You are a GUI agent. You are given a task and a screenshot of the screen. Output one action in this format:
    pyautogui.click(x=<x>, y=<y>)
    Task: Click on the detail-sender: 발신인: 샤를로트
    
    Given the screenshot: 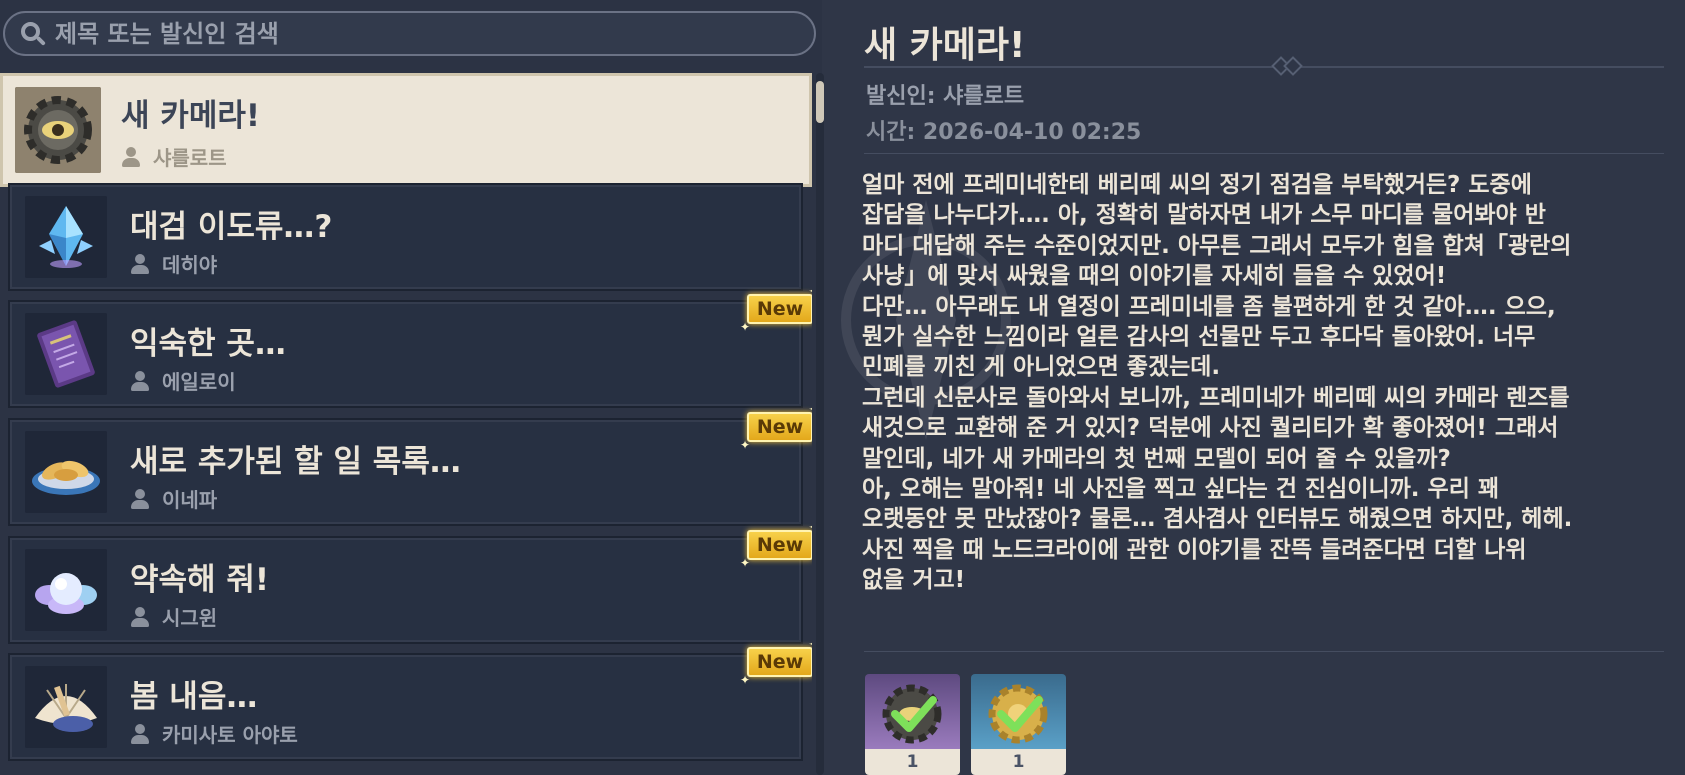 What is the action you would take?
    pyautogui.click(x=945, y=96)
    